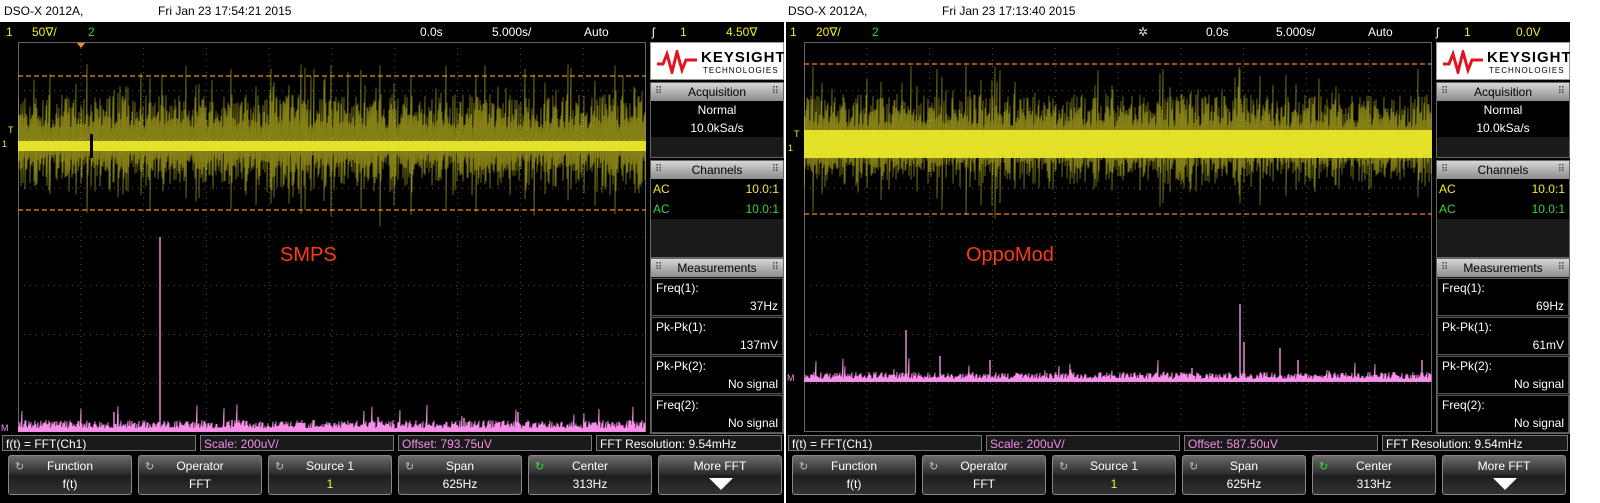 Image resolution: width=1600 pixels, height=503 pixels. I want to click on trigger-level: 0.0V, so click(1528, 32).